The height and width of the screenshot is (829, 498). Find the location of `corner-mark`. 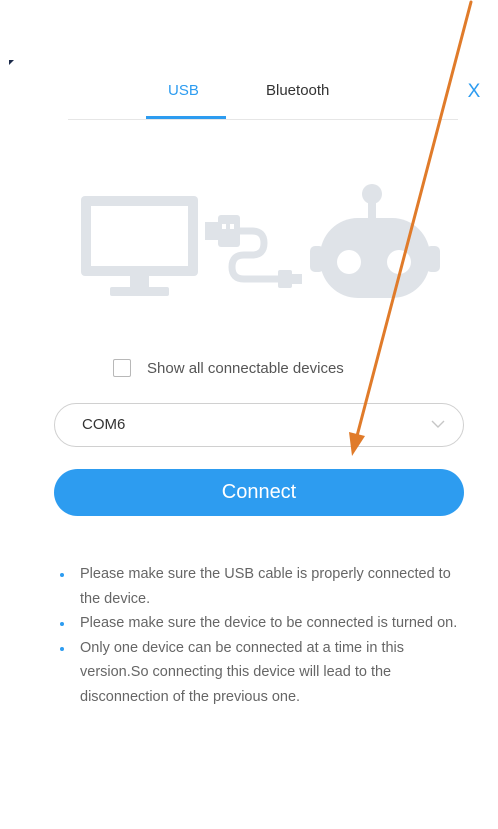

corner-mark is located at coordinates (11, 62).